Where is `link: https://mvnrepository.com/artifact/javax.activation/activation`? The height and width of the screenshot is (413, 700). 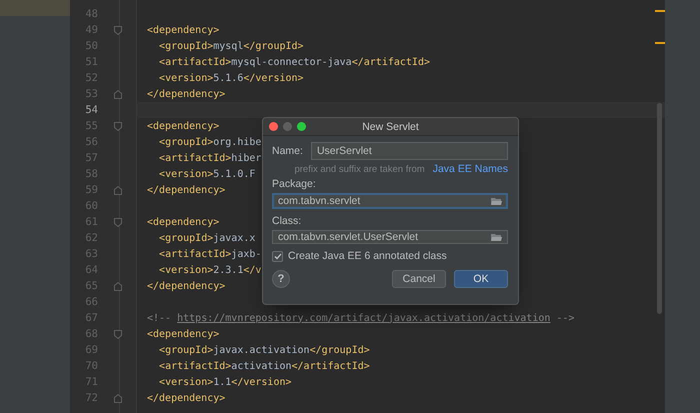 link: https://mvnrepository.com/artifact/javax.activation/activation is located at coordinates (363, 318).